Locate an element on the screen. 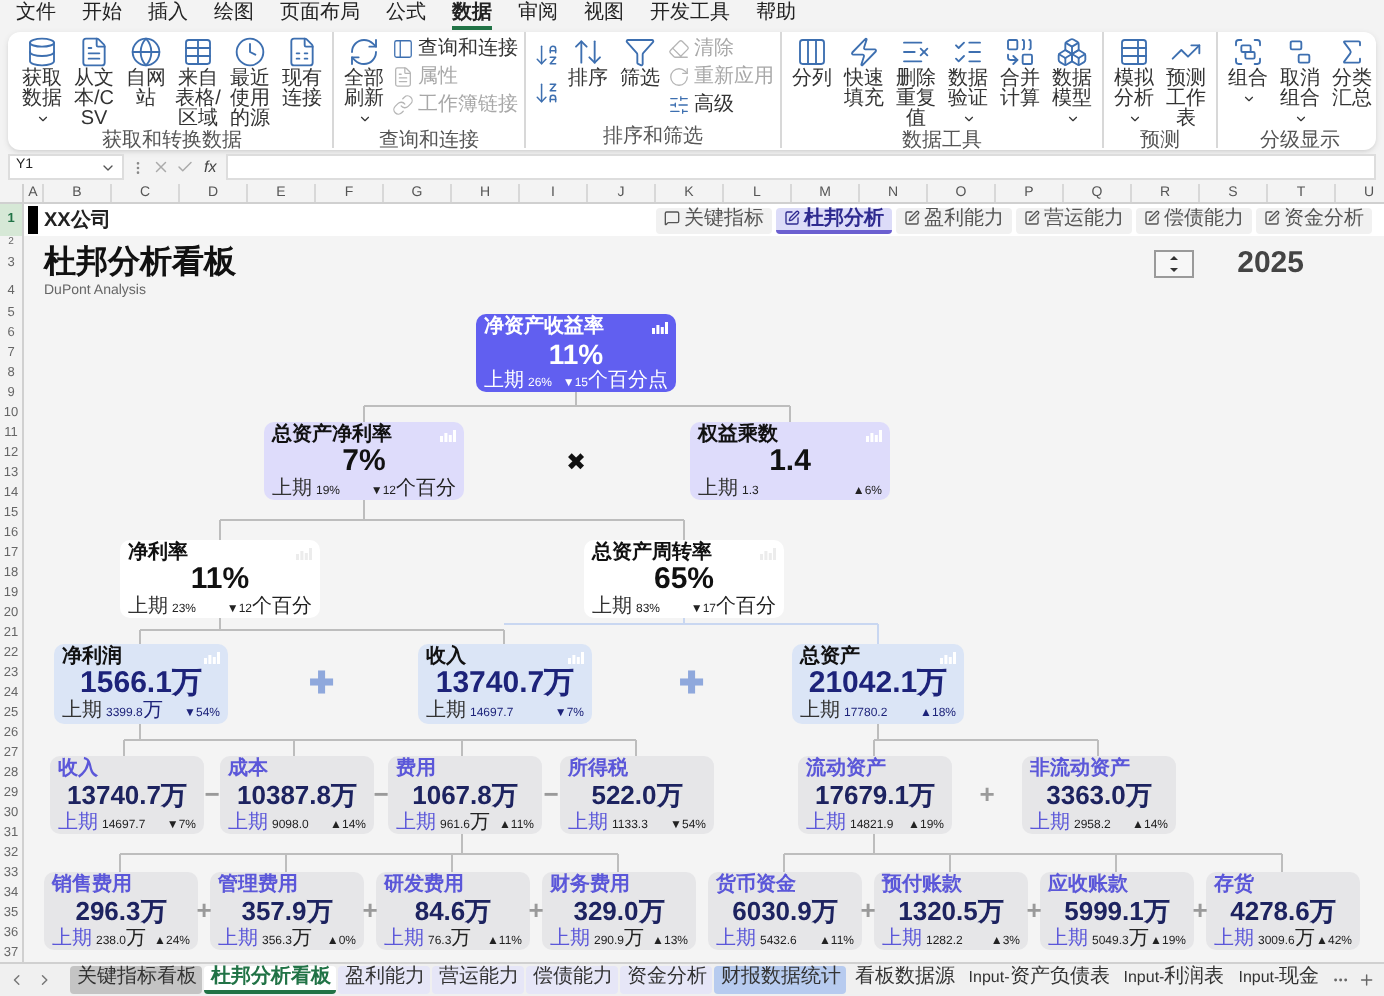 The height and width of the screenshot is (996, 1384). ribbon-button: 获取数据 is located at coordinates (42, 83).